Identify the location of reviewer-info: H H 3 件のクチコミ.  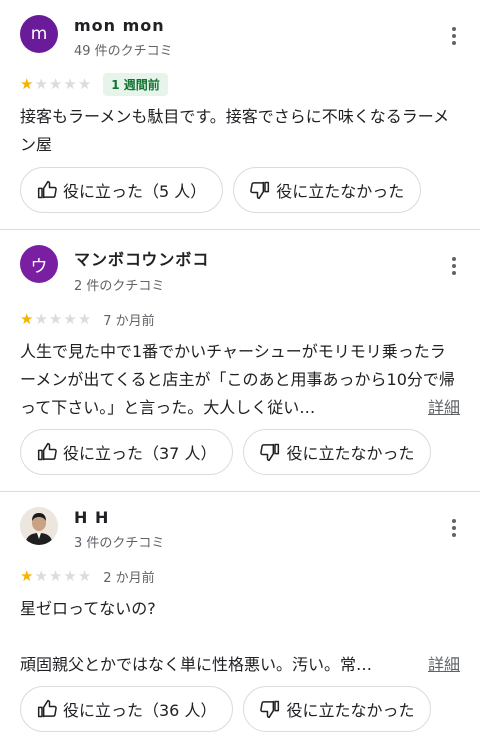
(258, 529).